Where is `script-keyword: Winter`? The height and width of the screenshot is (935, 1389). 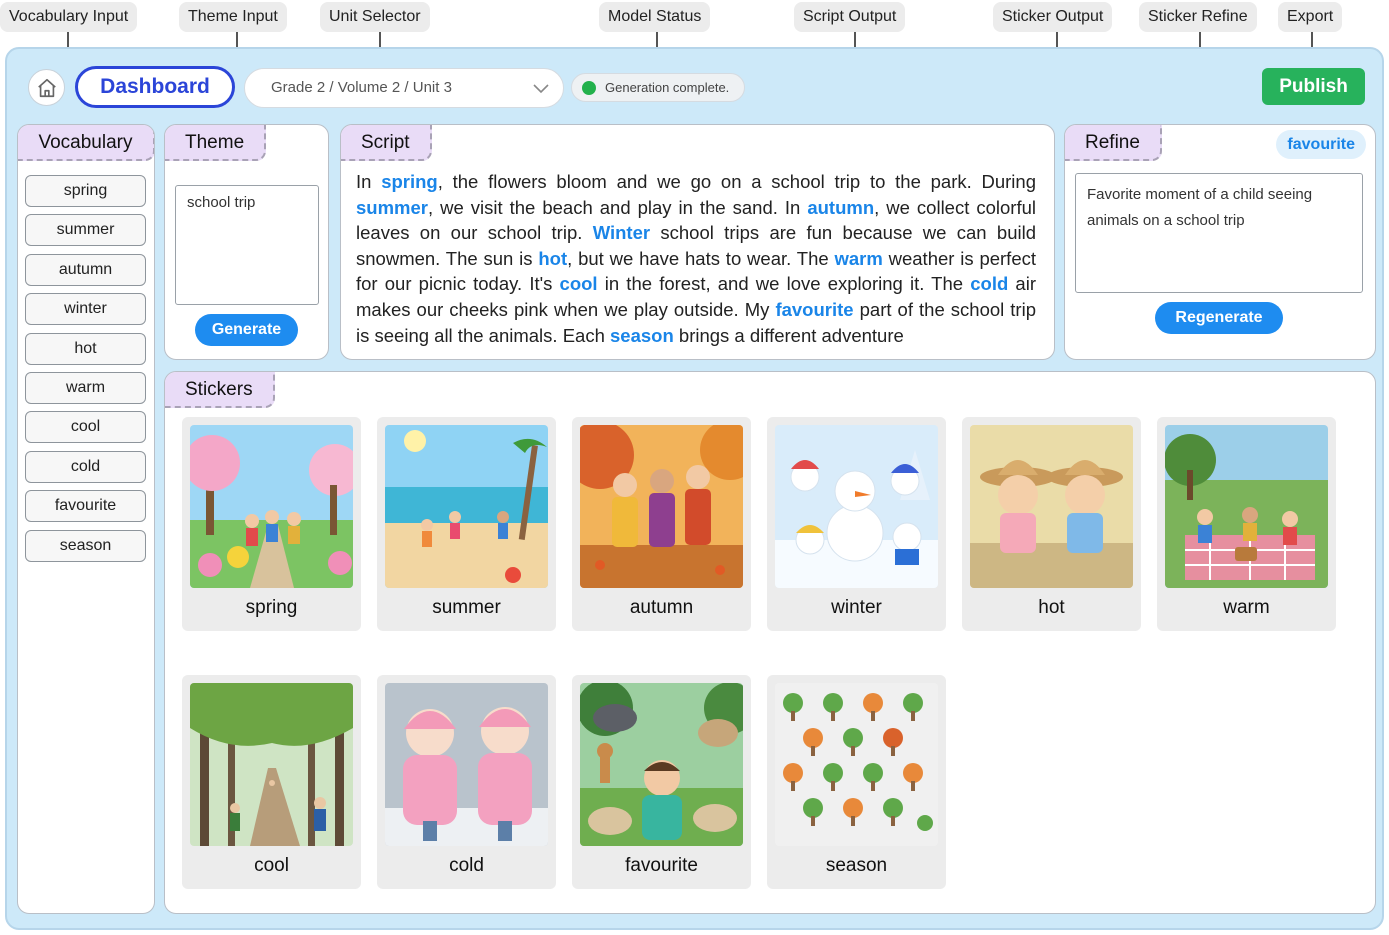
script-keyword: Winter is located at coordinates (621, 232).